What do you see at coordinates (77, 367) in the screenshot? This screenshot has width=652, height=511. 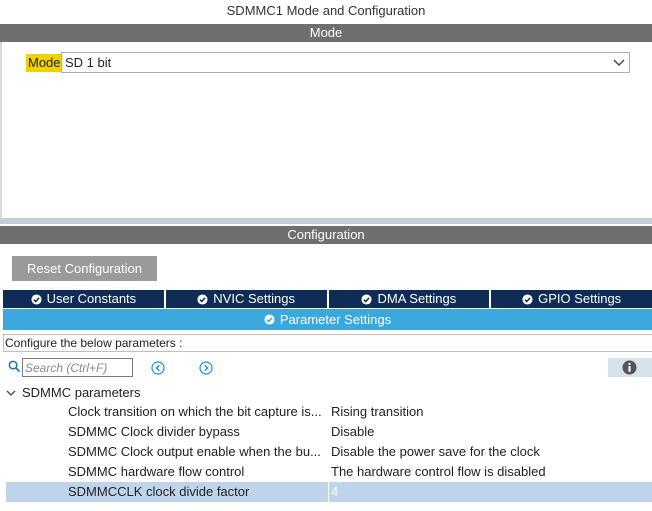 I see `search-input` at bounding box center [77, 367].